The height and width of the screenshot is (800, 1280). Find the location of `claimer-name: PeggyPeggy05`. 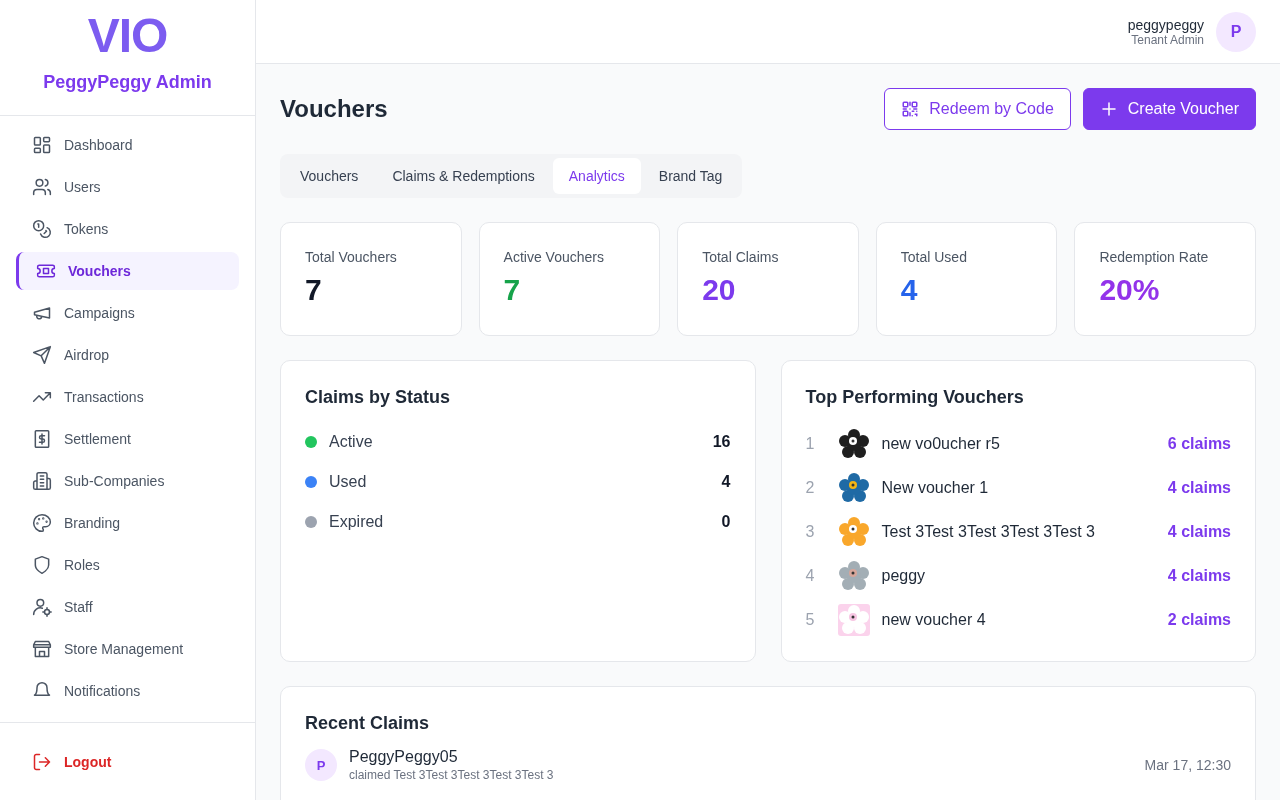

claimer-name: PeggyPeggy05 is located at coordinates (404, 757).